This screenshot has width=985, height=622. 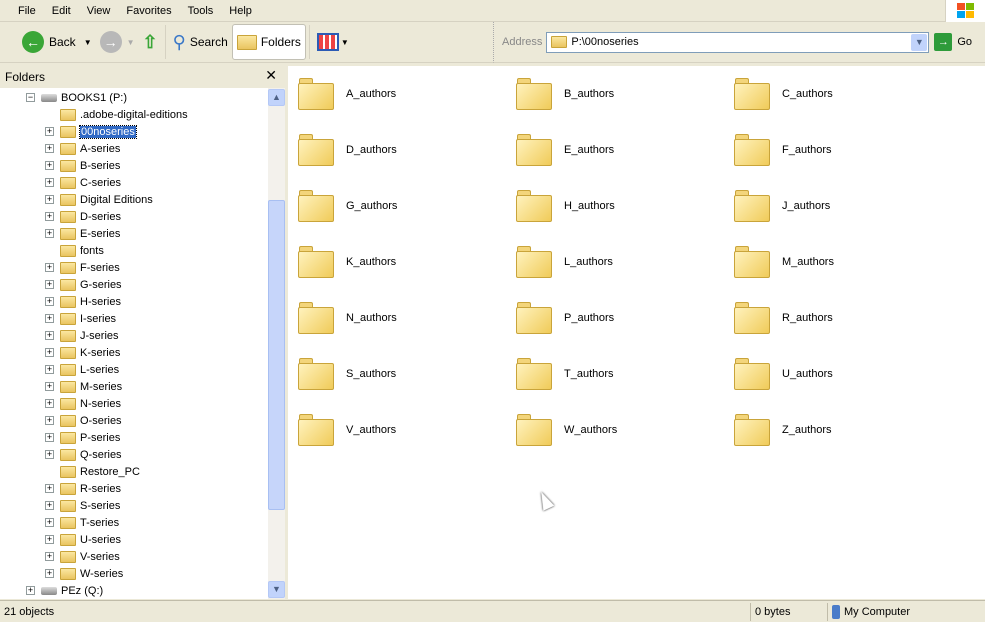 I want to click on tree-item: + G-series, so click(x=83, y=284).